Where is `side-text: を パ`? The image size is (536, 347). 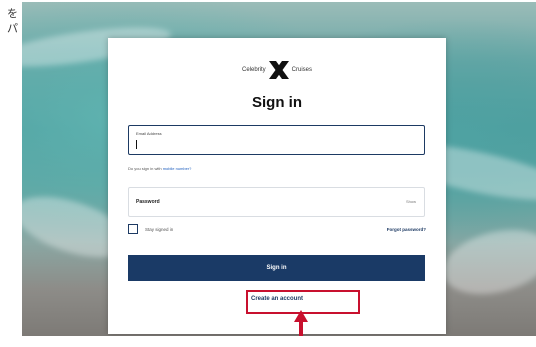 side-text: を パ is located at coordinates (9, 21).